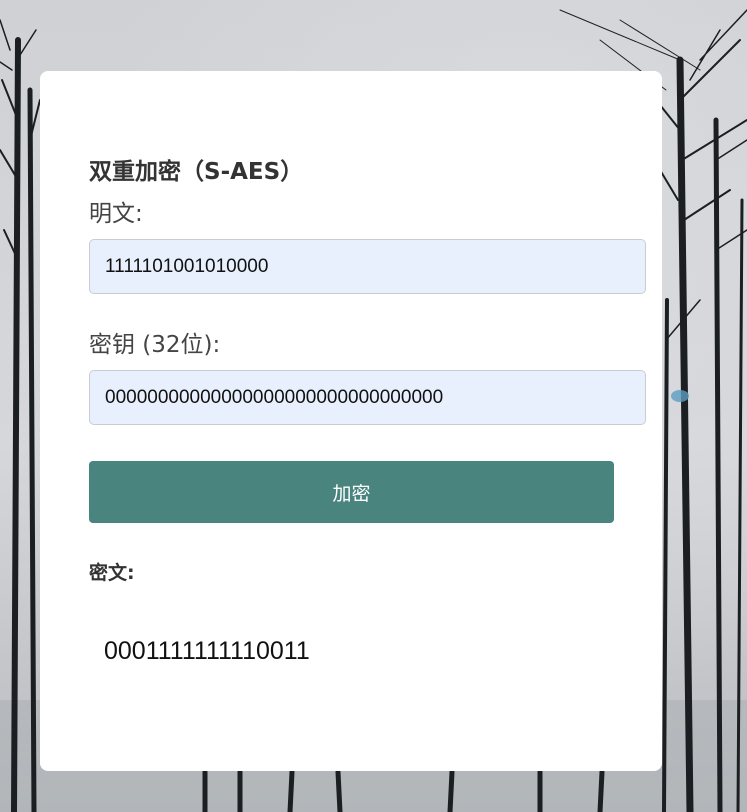 This screenshot has width=747, height=812. I want to click on form-title: 双重加密（S-AES）, so click(196, 172).